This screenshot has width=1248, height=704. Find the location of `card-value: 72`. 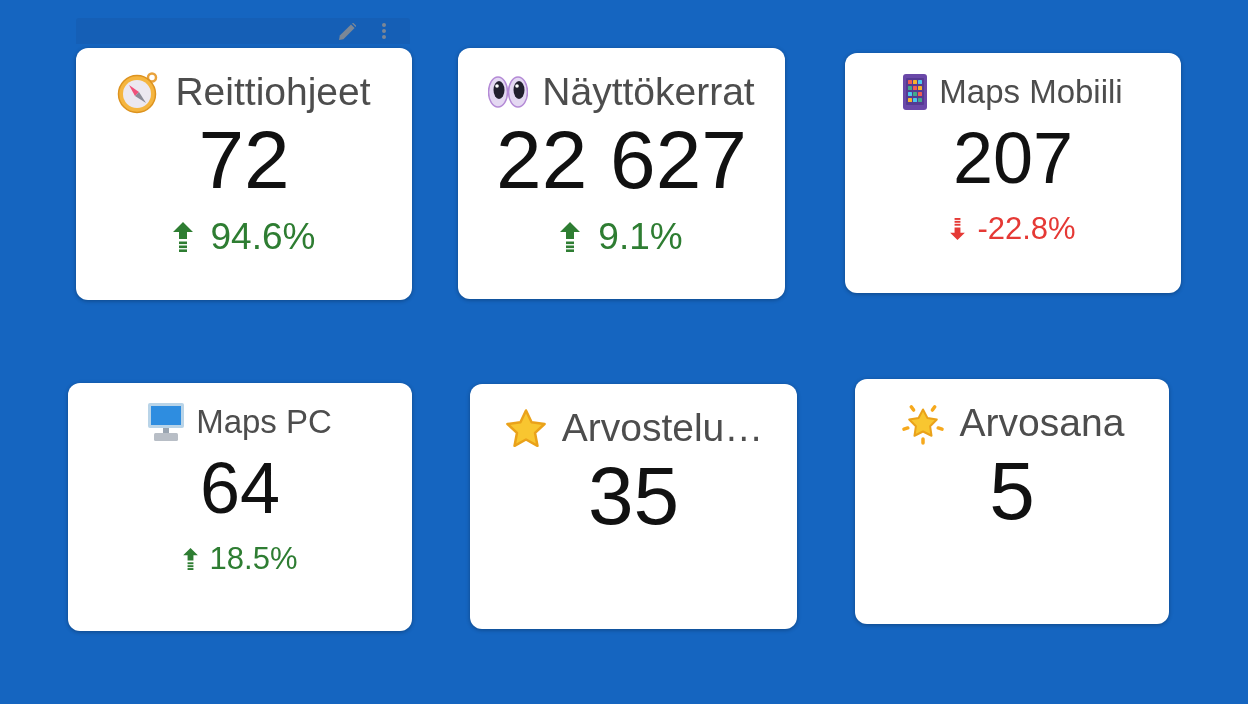

card-value: 72 is located at coordinates (244, 160).